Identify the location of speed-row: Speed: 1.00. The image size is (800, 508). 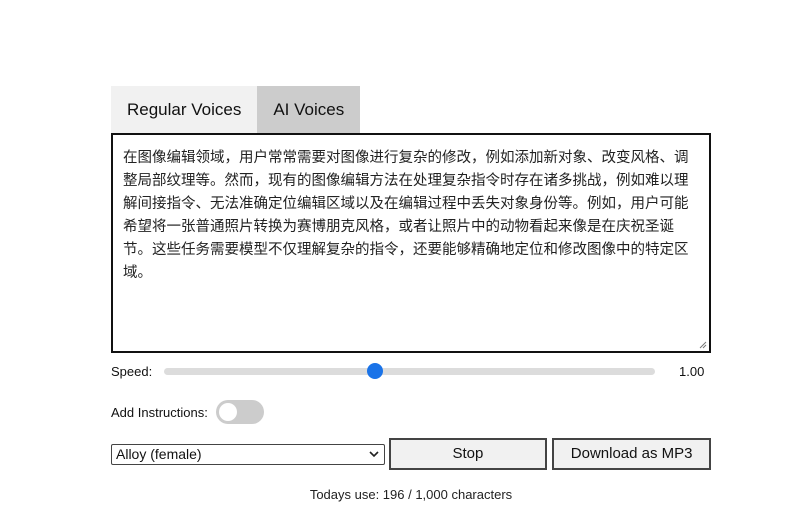
(411, 371).